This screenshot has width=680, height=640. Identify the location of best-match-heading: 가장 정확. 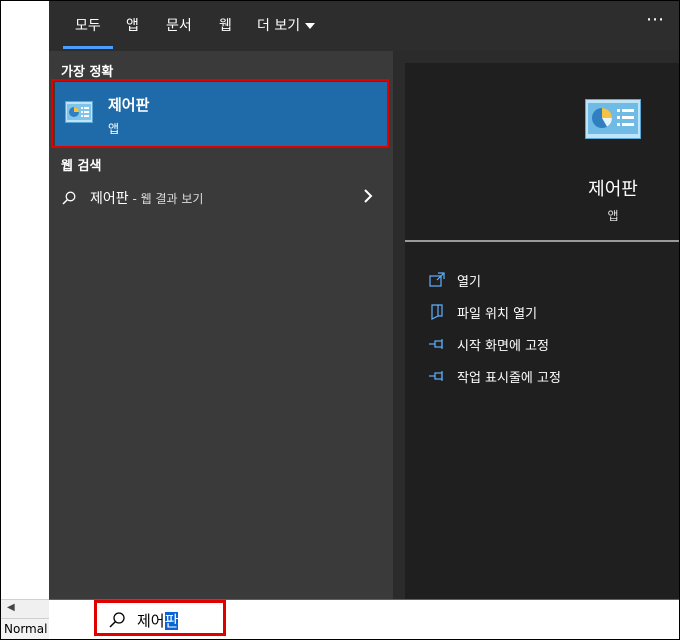
(87, 72).